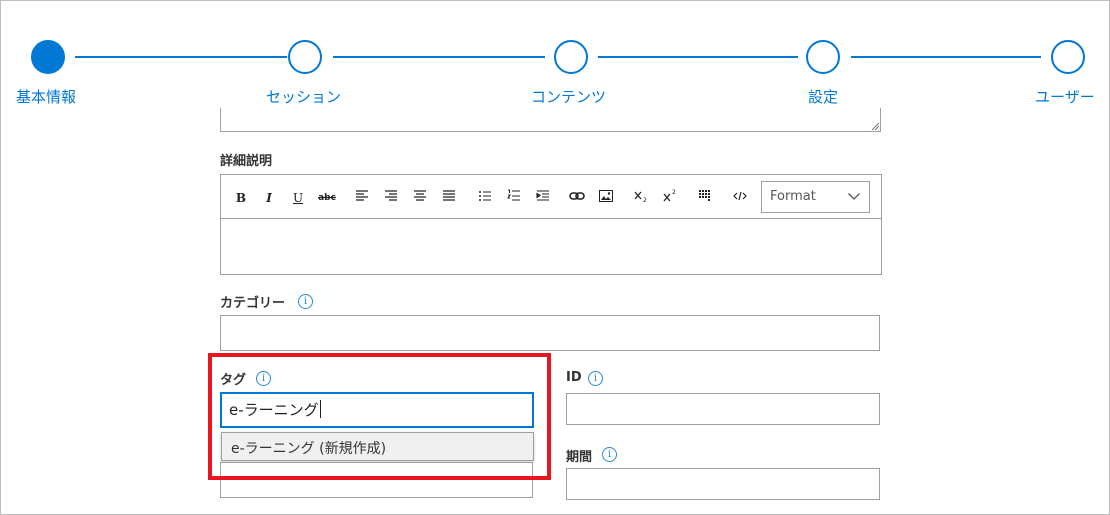 The width and height of the screenshot is (1110, 515). What do you see at coordinates (543, 198) in the screenshot?
I see `indent-icon` at bounding box center [543, 198].